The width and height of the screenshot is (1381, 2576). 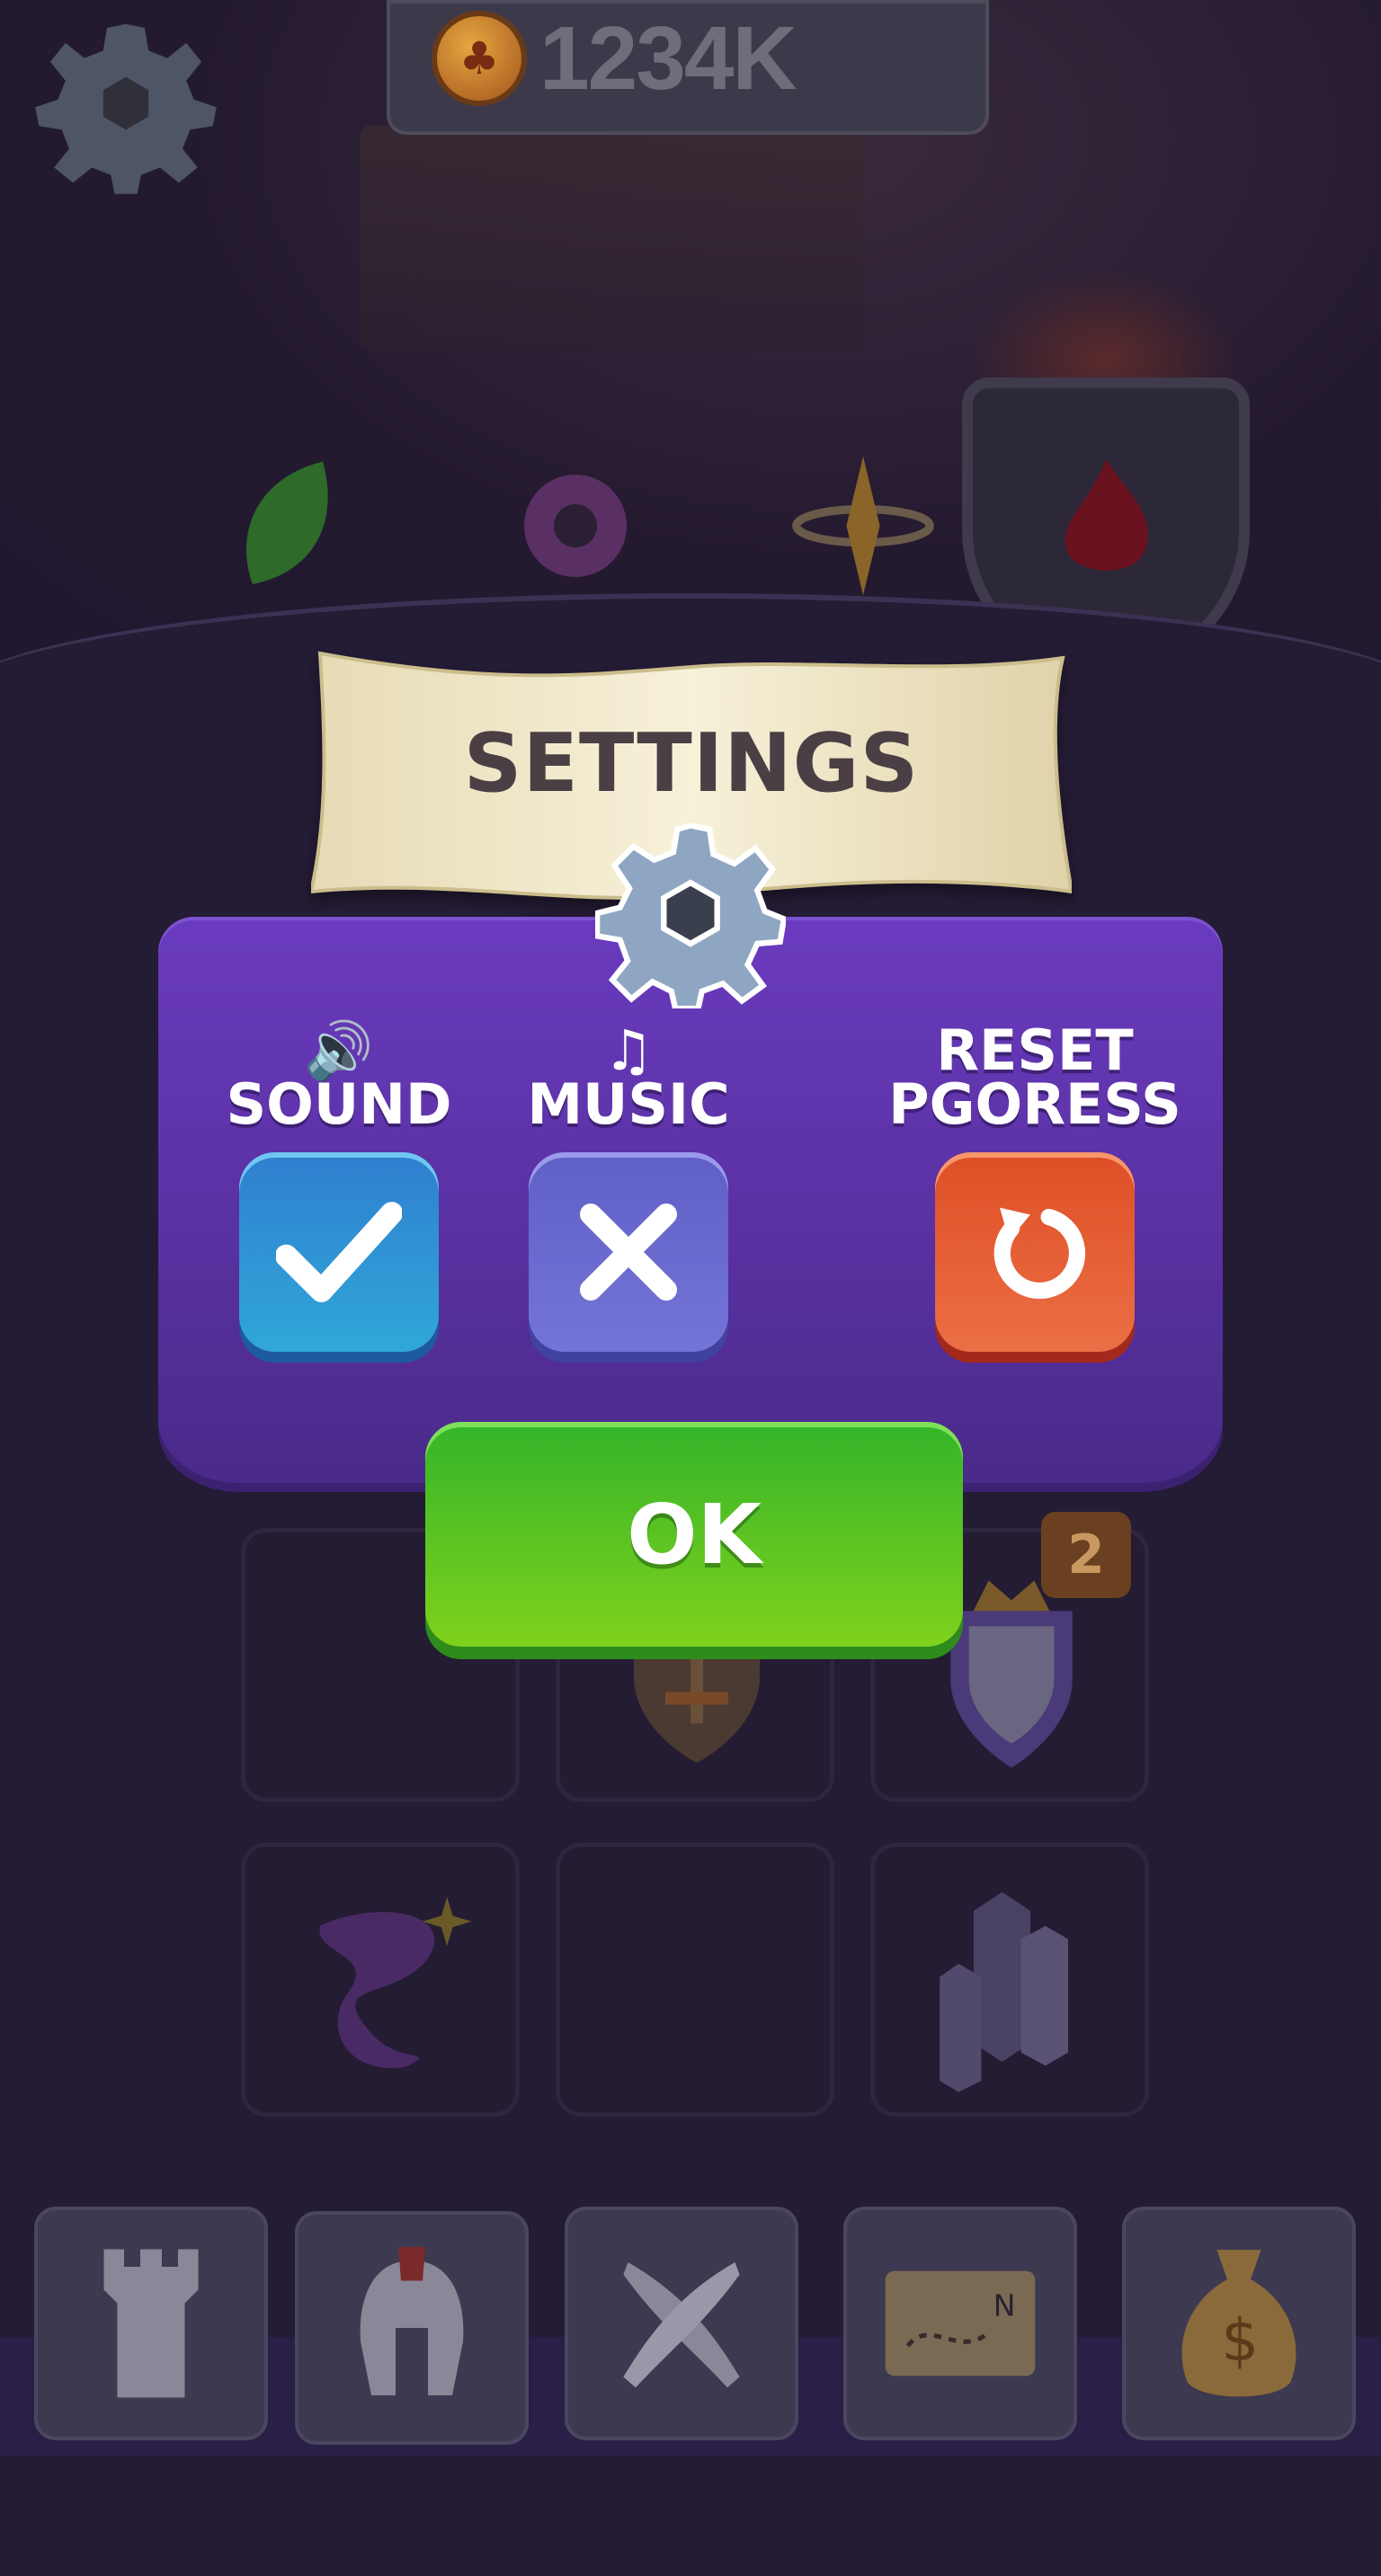 I want to click on leaf-icon, so click(x=286, y=522).